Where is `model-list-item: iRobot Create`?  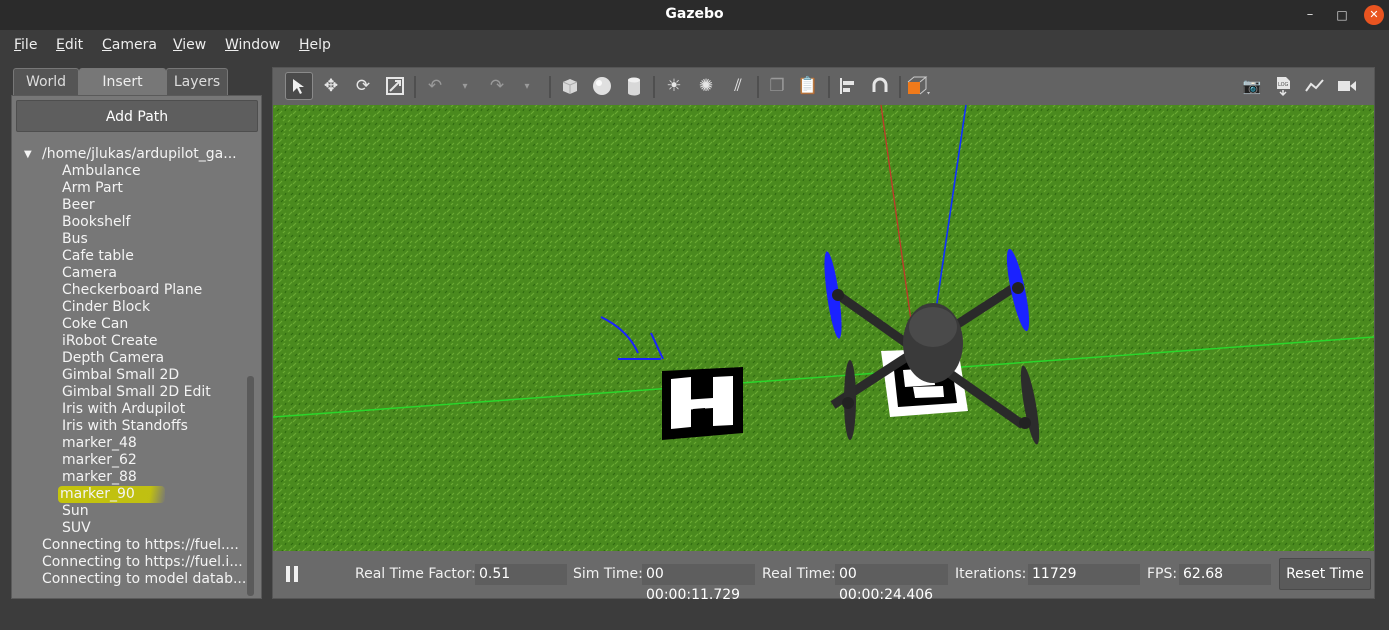
model-list-item: iRobot Create is located at coordinates (154, 341).